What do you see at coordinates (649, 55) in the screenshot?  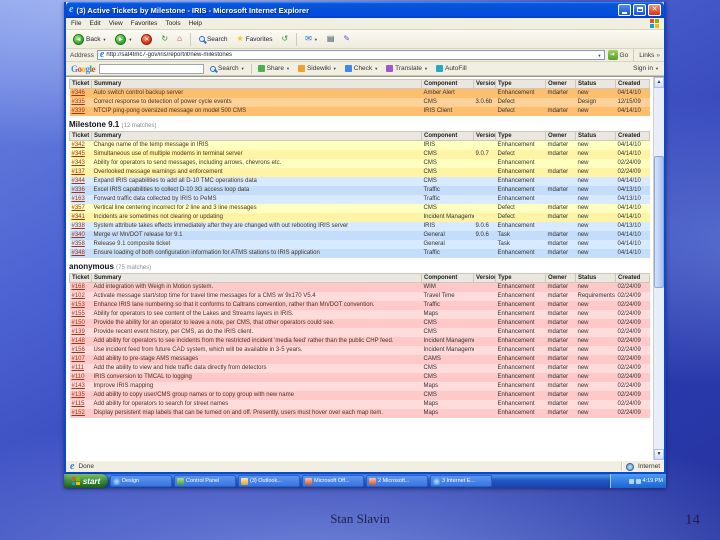 I see `links-button: Links »` at bounding box center [649, 55].